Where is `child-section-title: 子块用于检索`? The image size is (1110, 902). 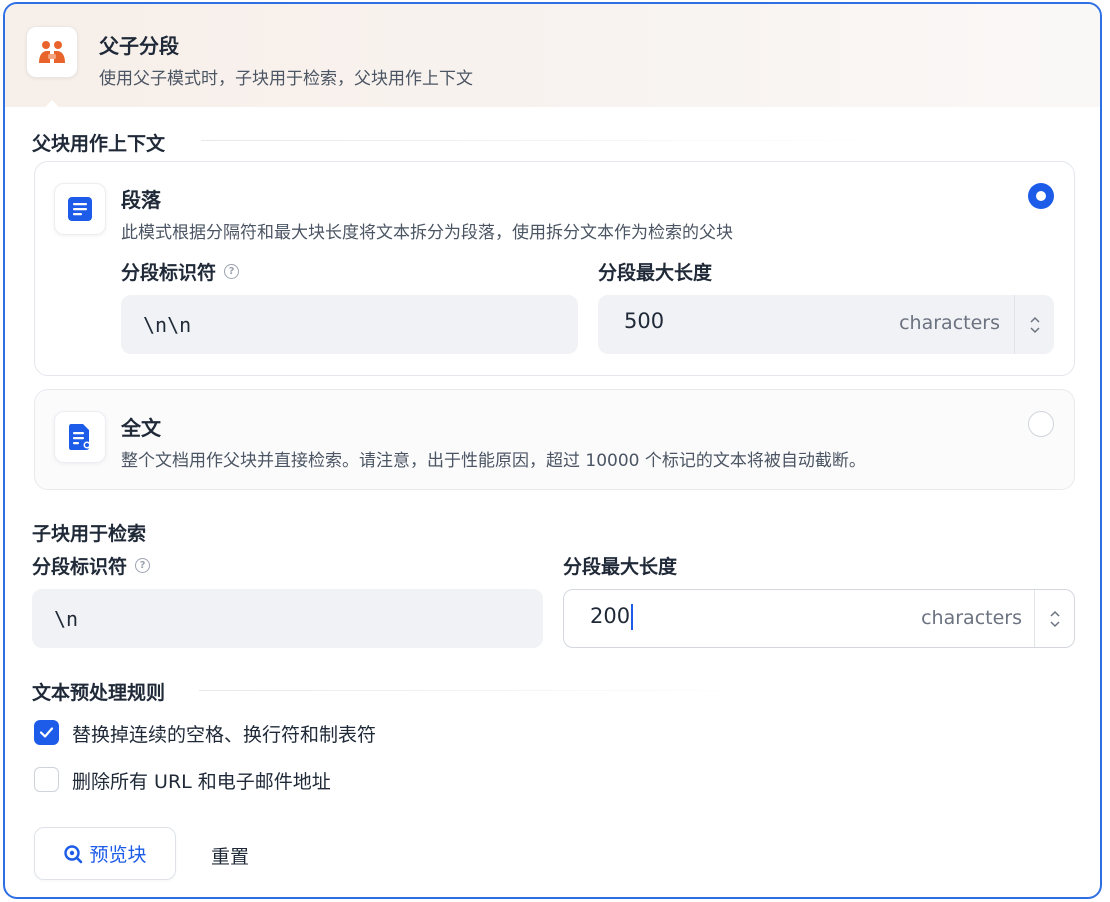
child-section-title: 子块用于检索 is located at coordinates (89, 534).